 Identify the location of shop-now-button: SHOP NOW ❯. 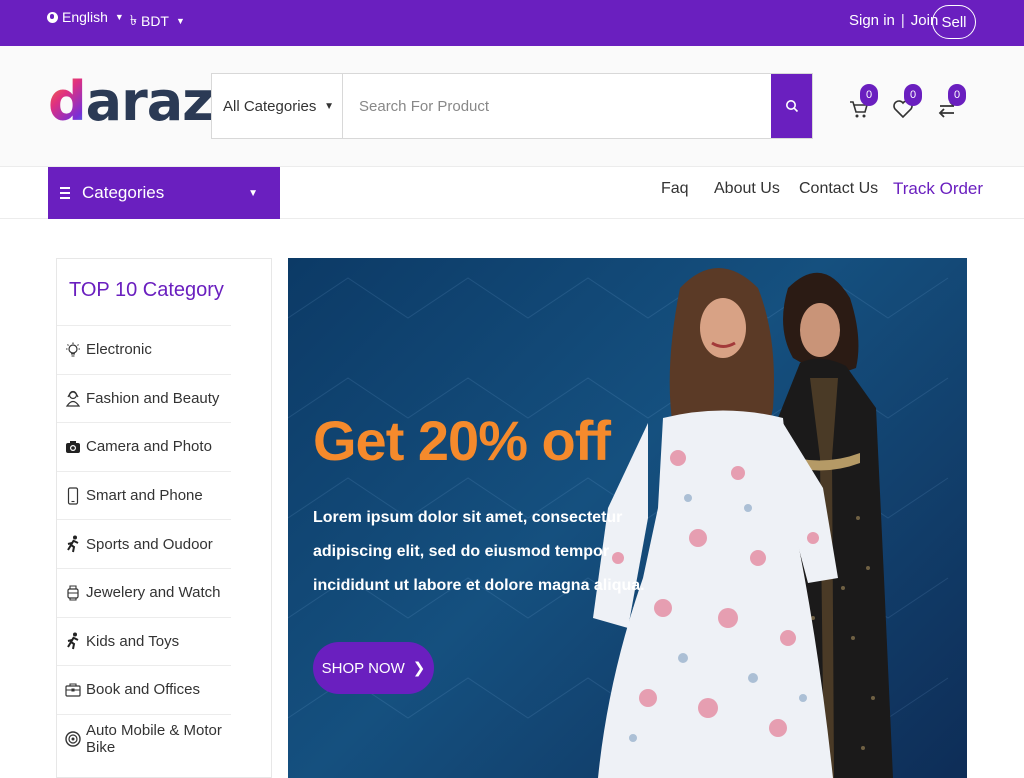
(373, 668).